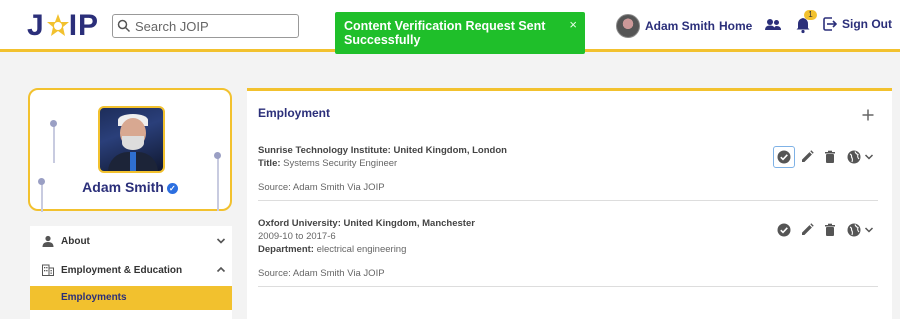 This screenshot has width=900, height=319. Describe the element at coordinates (131, 241) in the screenshot. I see `menu-item-about: About` at that location.